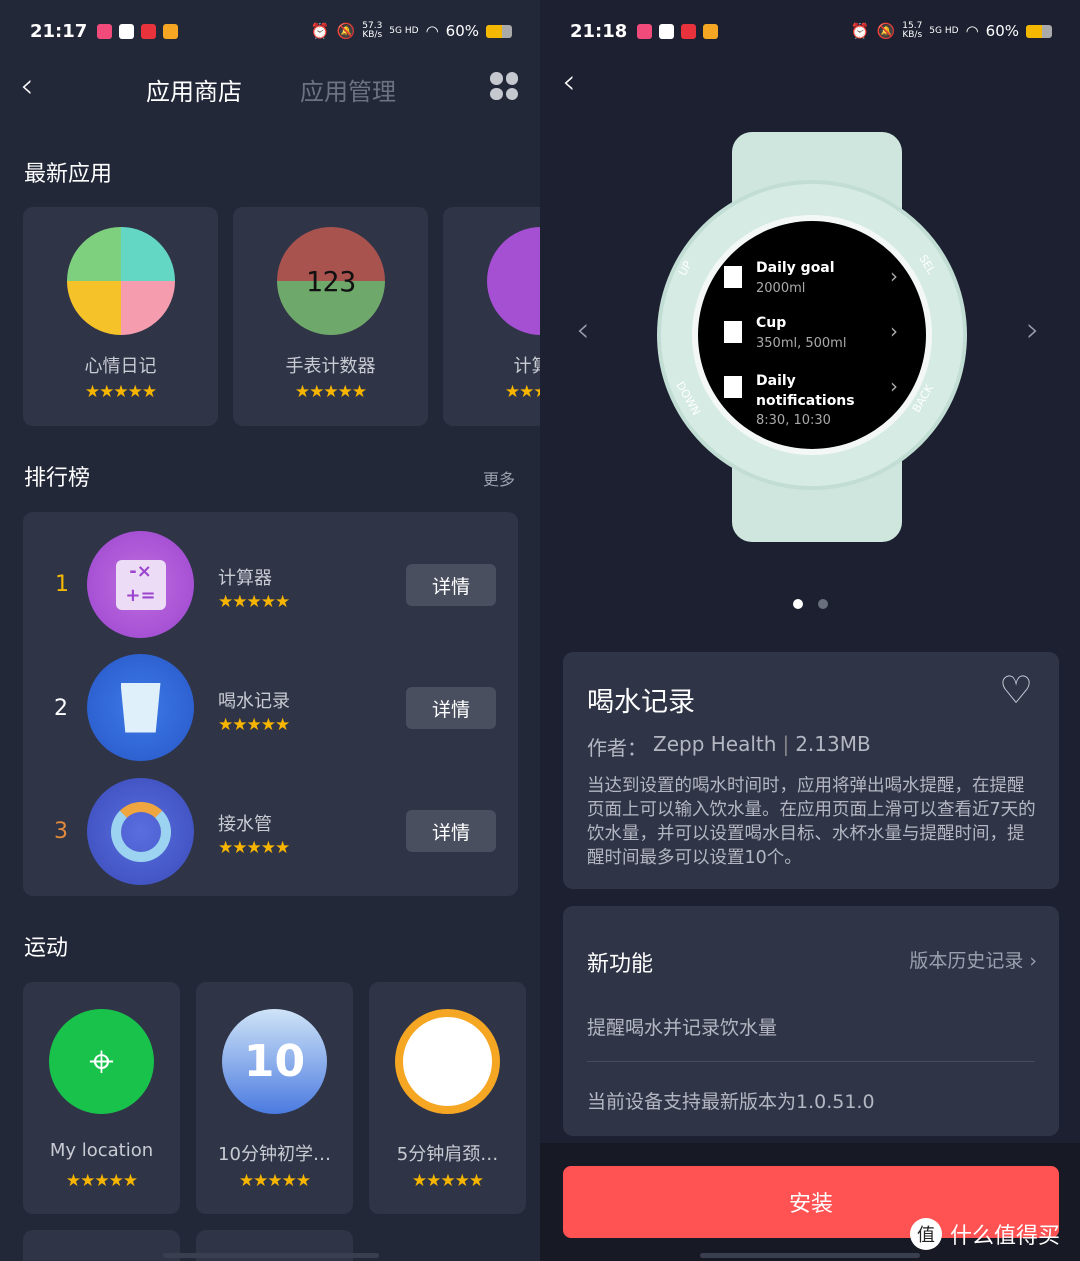 This screenshot has height=1261, width=1080. Describe the element at coordinates (245, 578) in the screenshot. I see `app-name: 计算器` at that location.